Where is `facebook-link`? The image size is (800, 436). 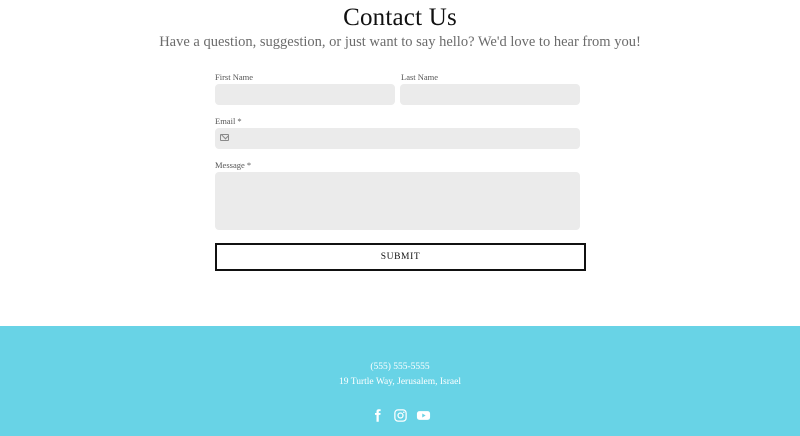
facebook-link is located at coordinates (377, 415).